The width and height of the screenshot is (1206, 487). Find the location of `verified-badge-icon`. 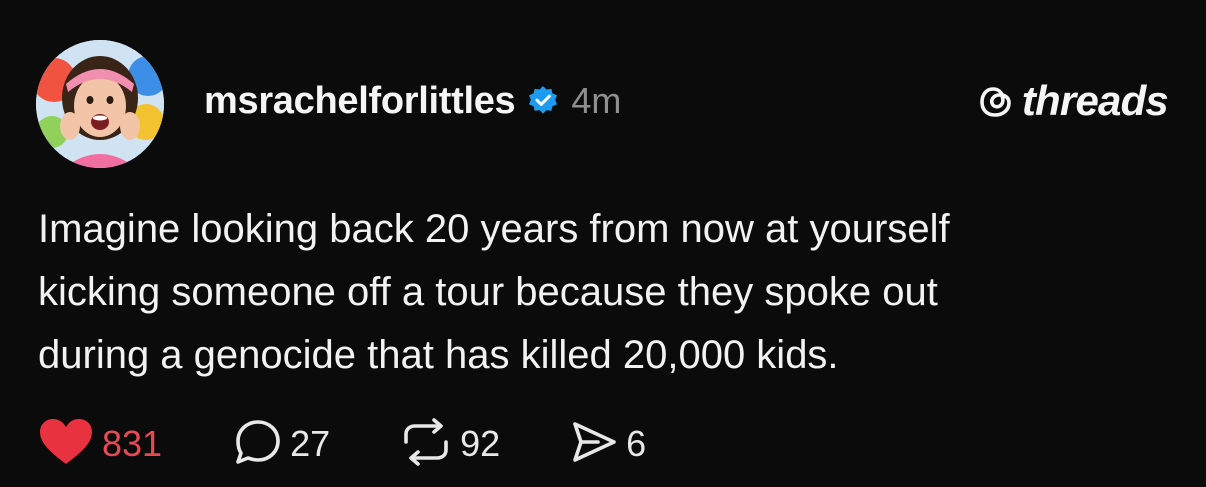

verified-badge-icon is located at coordinates (543, 101).